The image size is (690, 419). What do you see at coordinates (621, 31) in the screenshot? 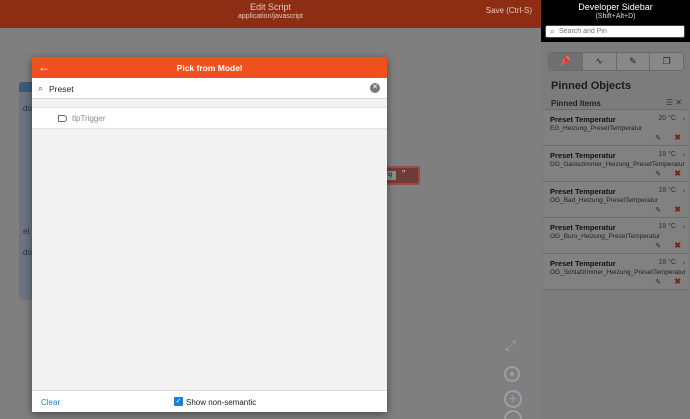
I see `sidebar-search-input` at bounding box center [621, 31].